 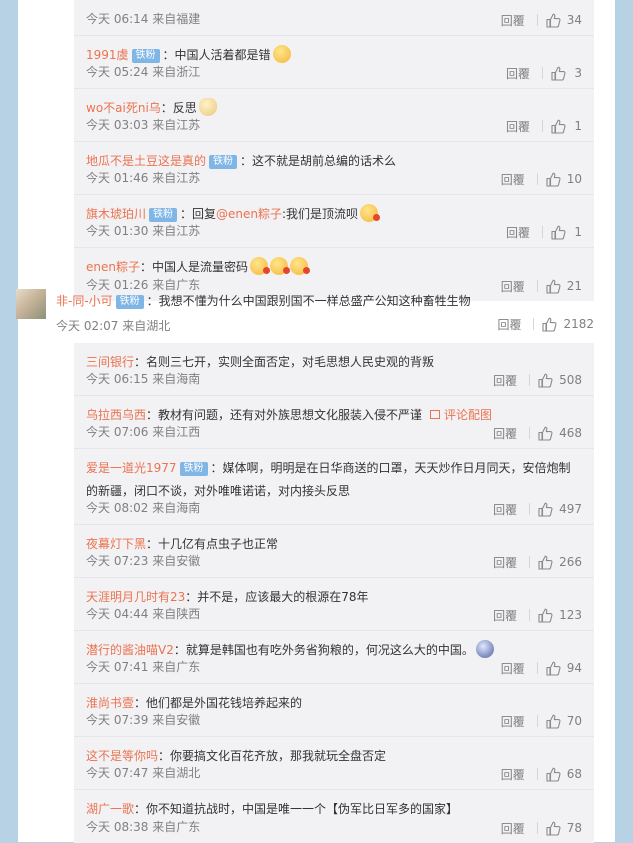 I want to click on comment-body: ：我想不懂为什么中国跟别国不一样总盛产公知这种畜牲生物, so click(x=308, y=301).